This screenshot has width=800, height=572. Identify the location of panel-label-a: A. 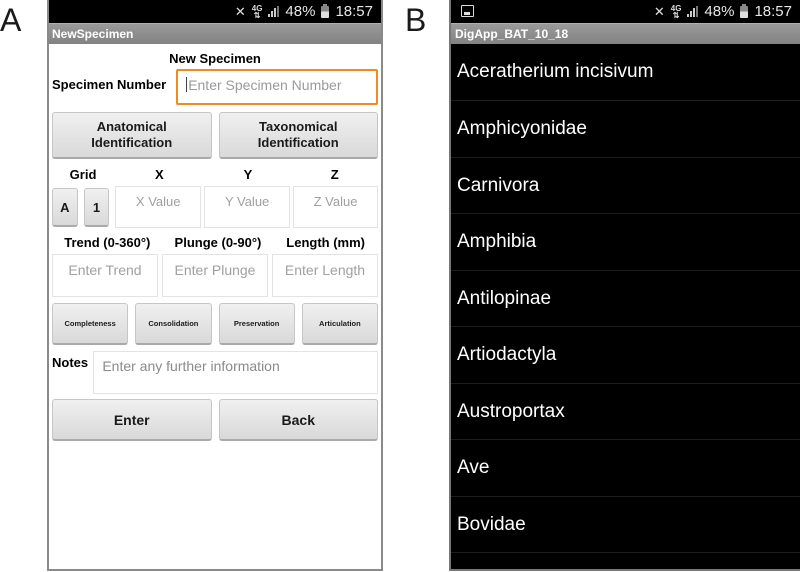
(11, 20).